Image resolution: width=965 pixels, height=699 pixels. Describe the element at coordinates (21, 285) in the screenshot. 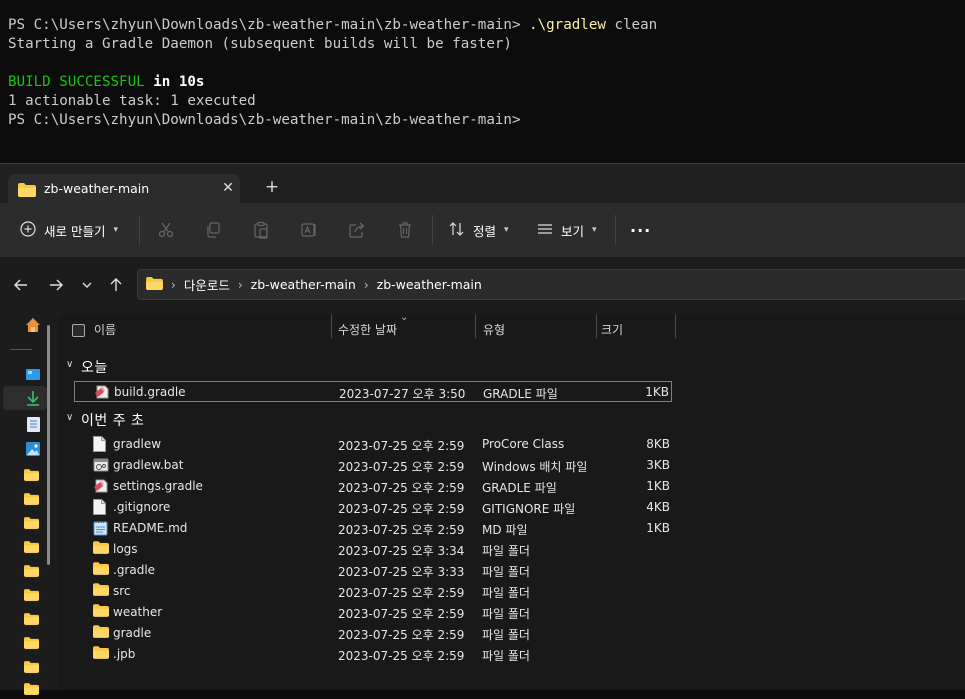

I see `back-arrow-icon` at that location.